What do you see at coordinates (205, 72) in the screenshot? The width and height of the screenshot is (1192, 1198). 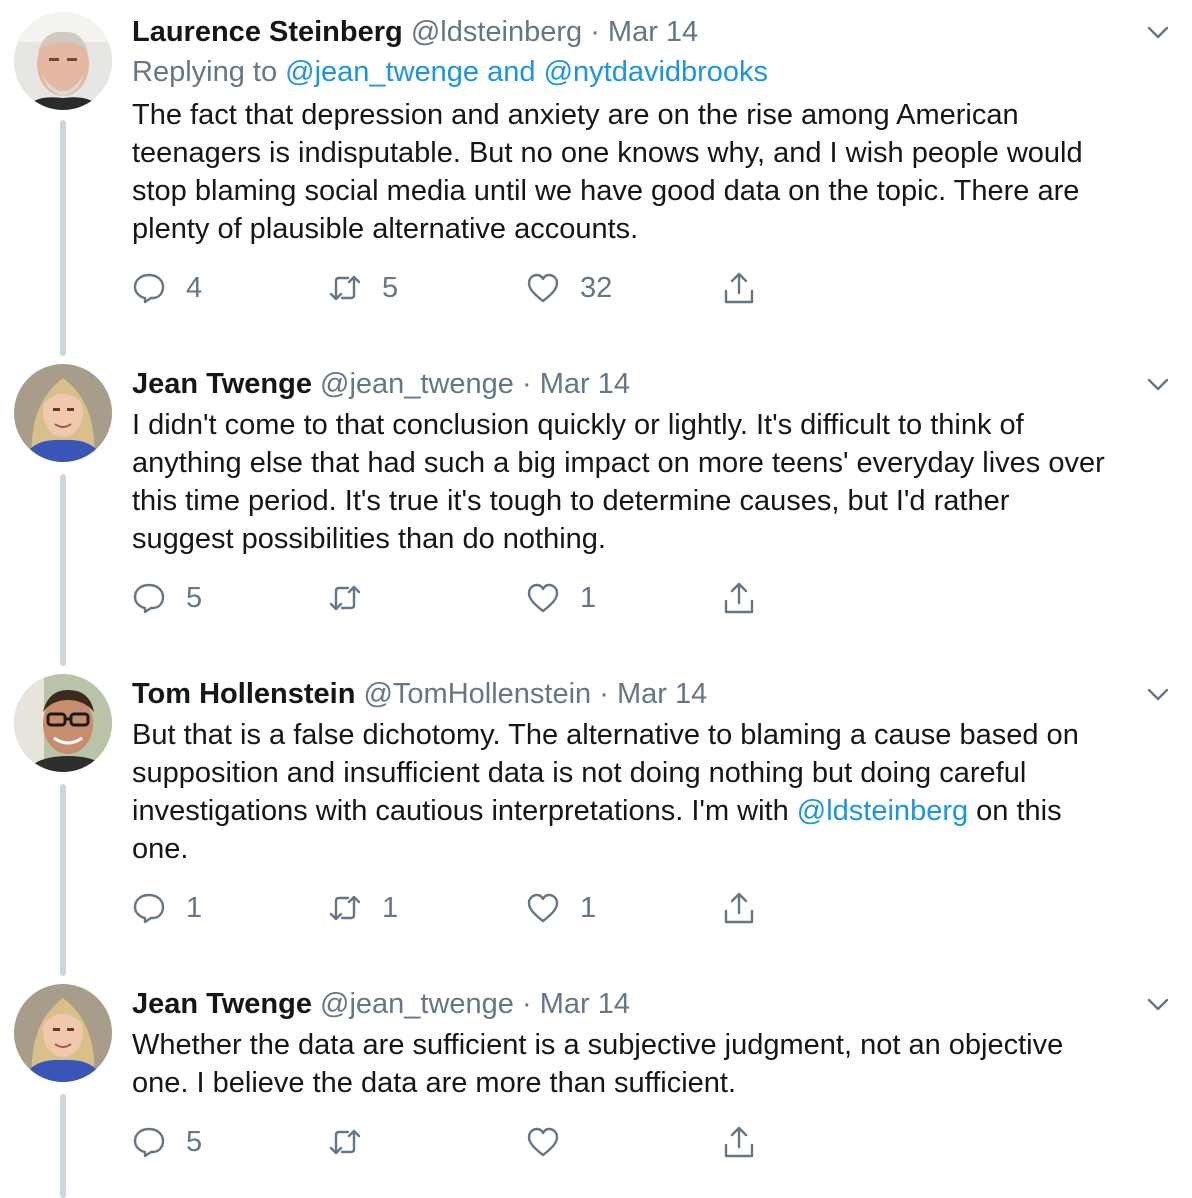 I see `replying-prefix: Replying to` at bounding box center [205, 72].